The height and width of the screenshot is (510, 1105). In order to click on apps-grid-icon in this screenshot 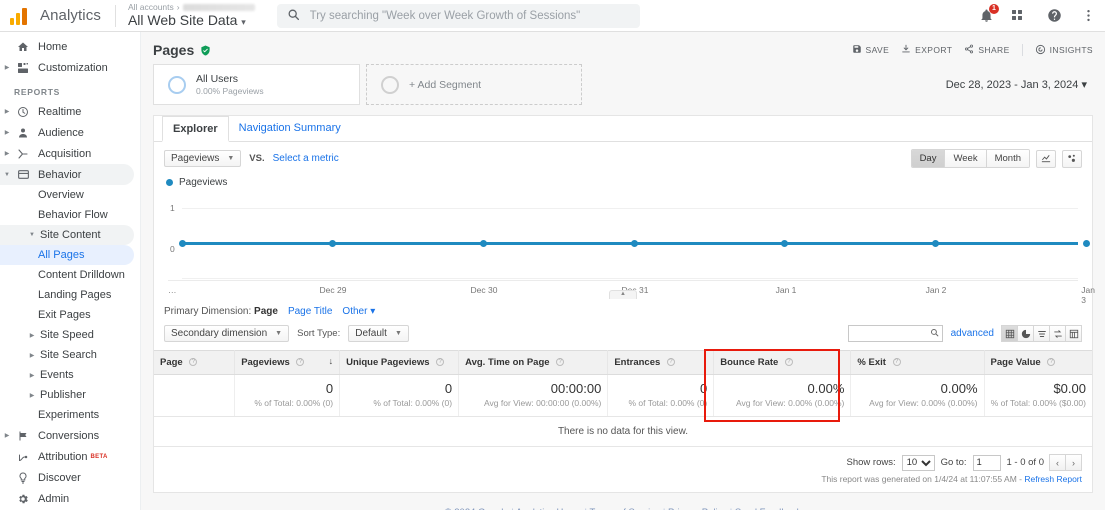, I will do `click(1020, 16)`.